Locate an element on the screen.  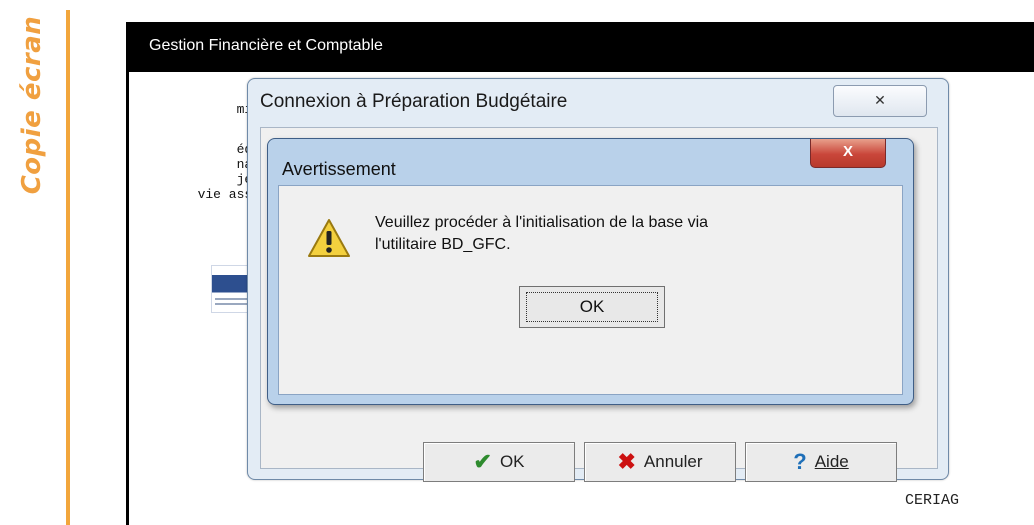
cross-icon: ✖ is located at coordinates (626, 461).